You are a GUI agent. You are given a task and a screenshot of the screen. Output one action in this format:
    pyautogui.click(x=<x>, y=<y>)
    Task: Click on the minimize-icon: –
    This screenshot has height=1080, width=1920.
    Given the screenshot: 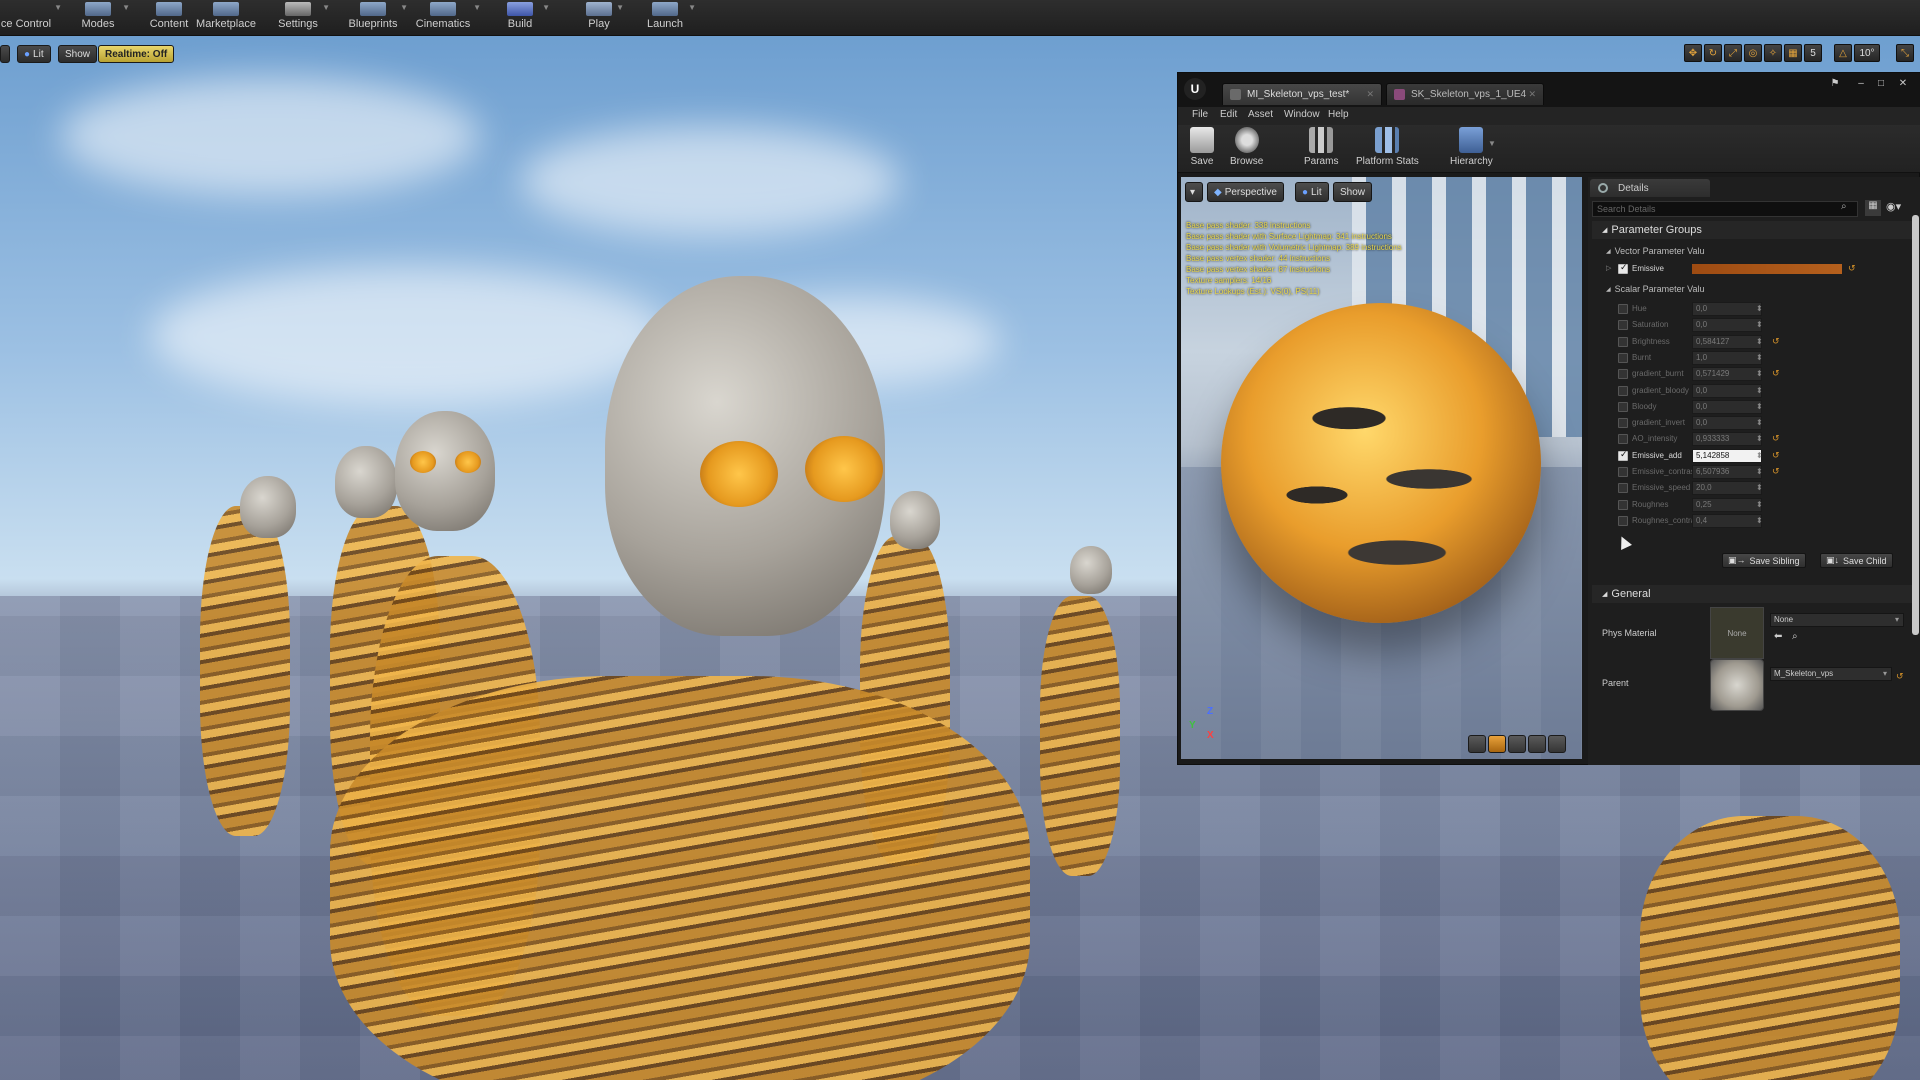 What is the action you would take?
    pyautogui.click(x=1861, y=84)
    